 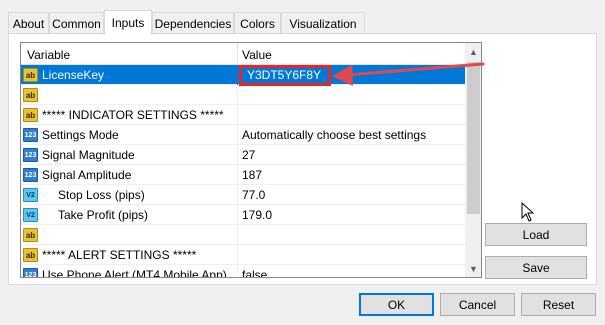 What do you see at coordinates (133, 115) in the screenshot?
I see `variable-name: ***** INDICATOR SETTINGS *****` at bounding box center [133, 115].